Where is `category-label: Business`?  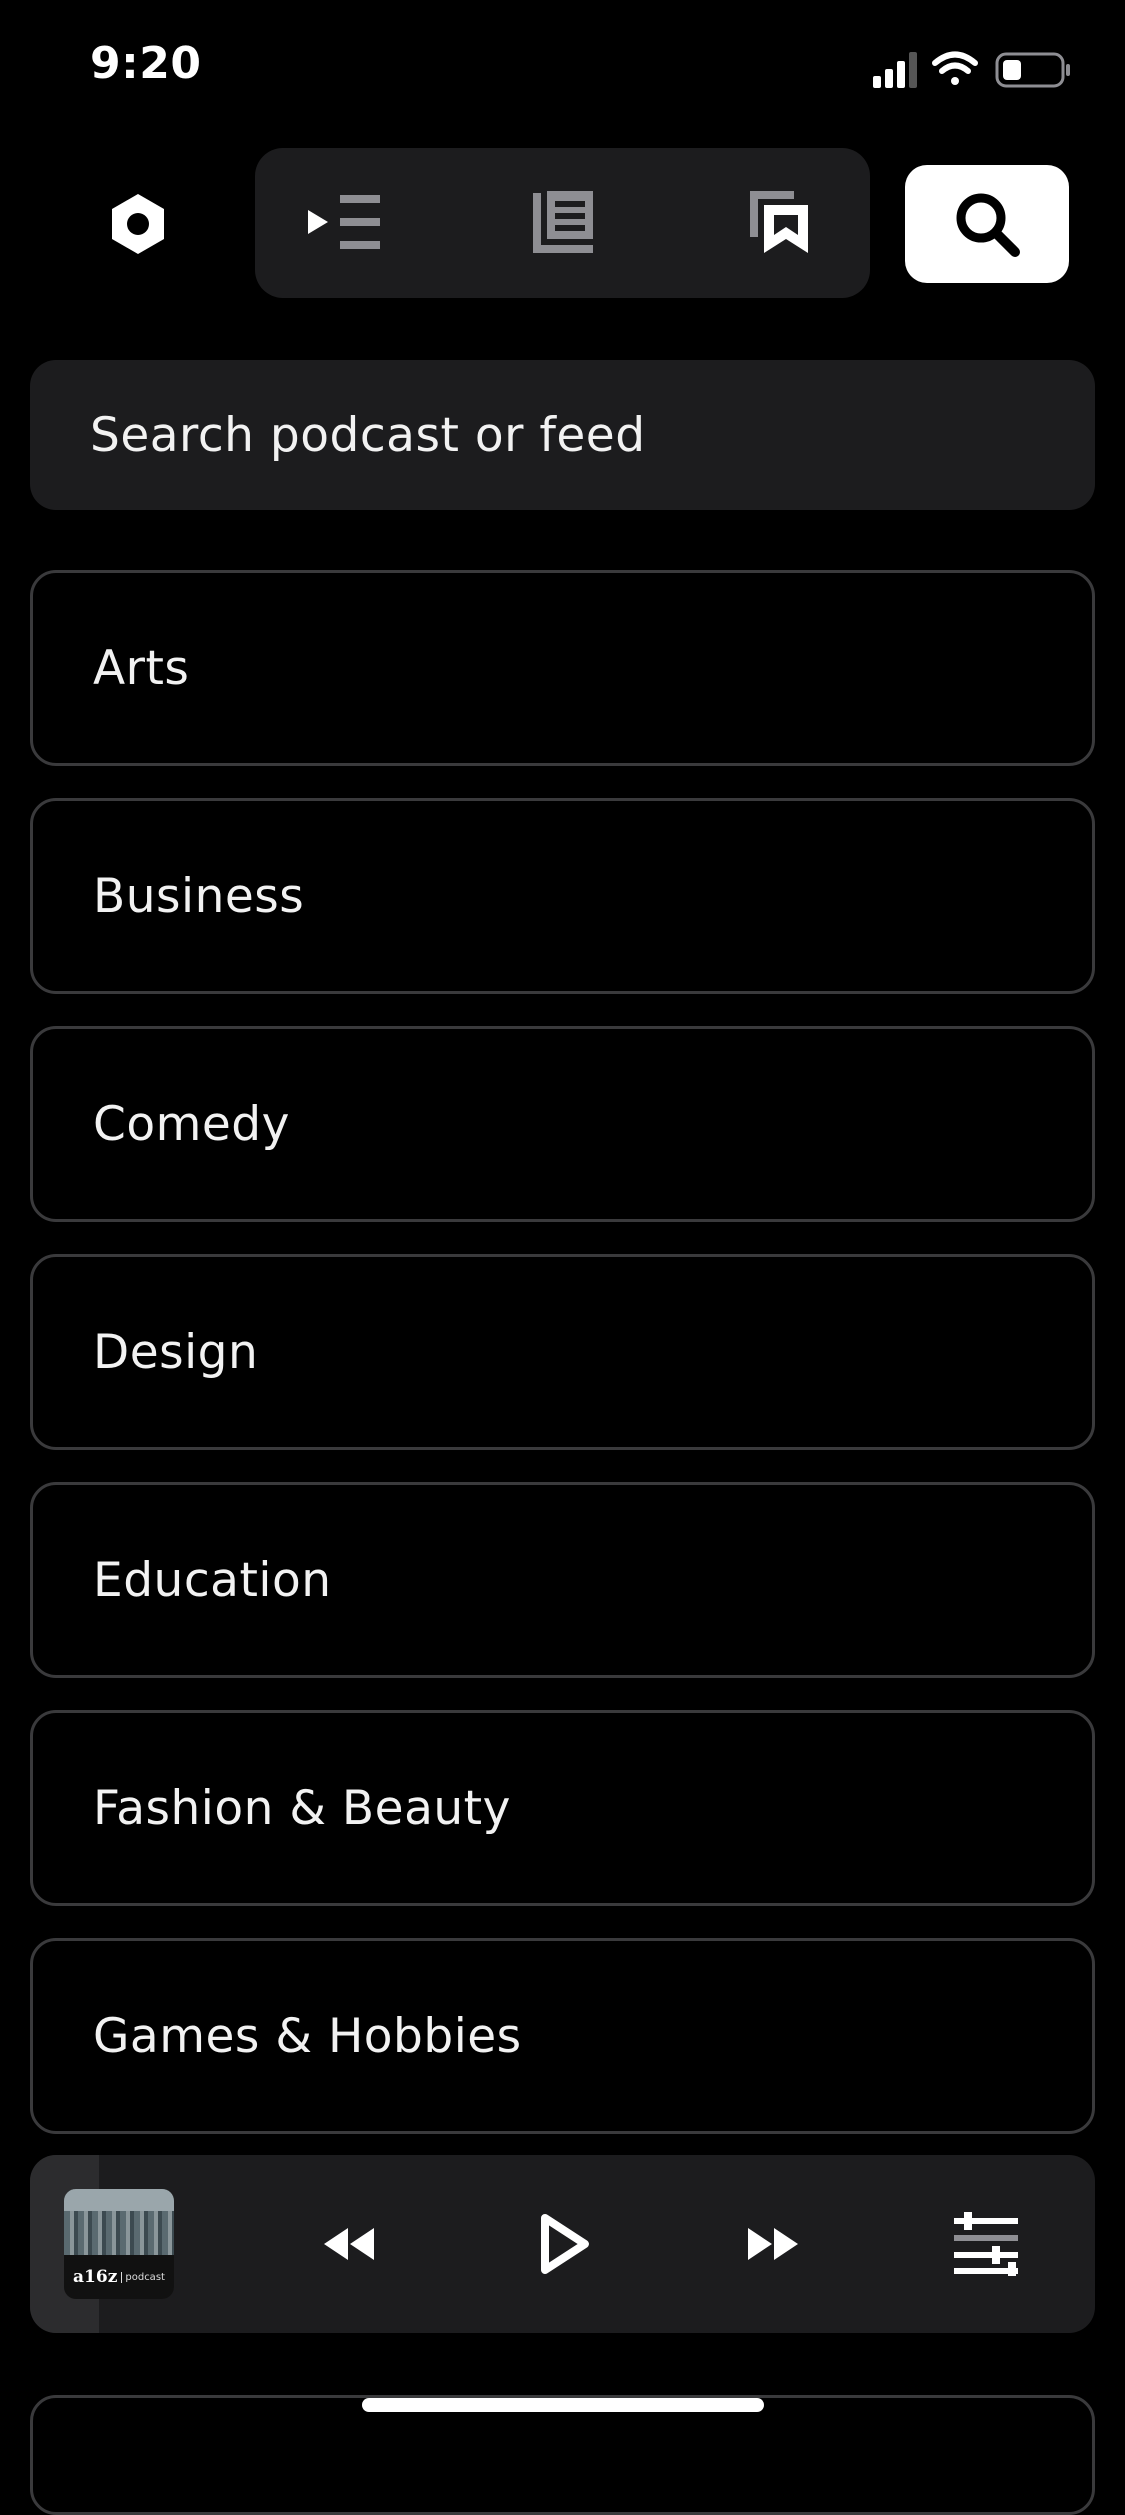
category-label: Business is located at coordinates (199, 896).